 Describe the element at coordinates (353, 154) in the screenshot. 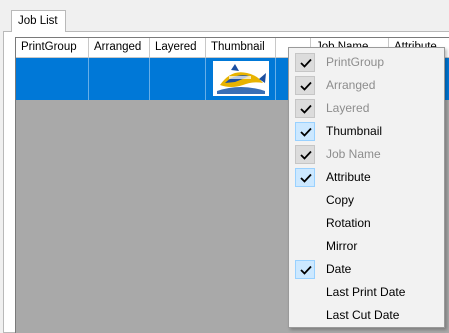

I see `menu-item-label: Job Name` at that location.